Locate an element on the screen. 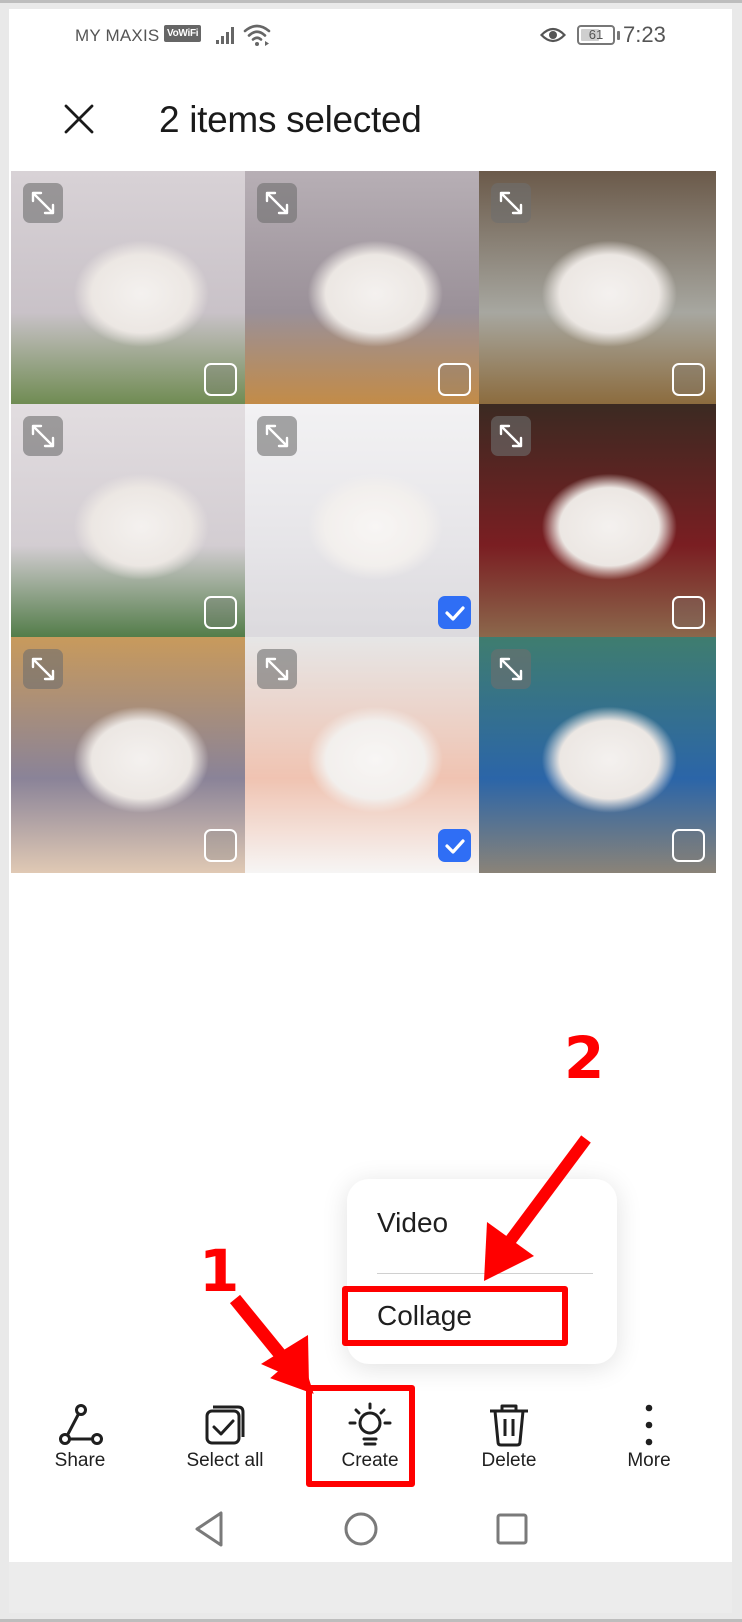 The width and height of the screenshot is (742, 1622). annotation-arrow-1-head-fill is located at coordinates (285, 1360).